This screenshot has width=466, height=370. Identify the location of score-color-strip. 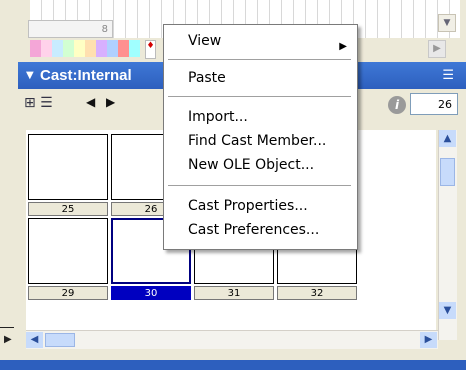
(85, 48).